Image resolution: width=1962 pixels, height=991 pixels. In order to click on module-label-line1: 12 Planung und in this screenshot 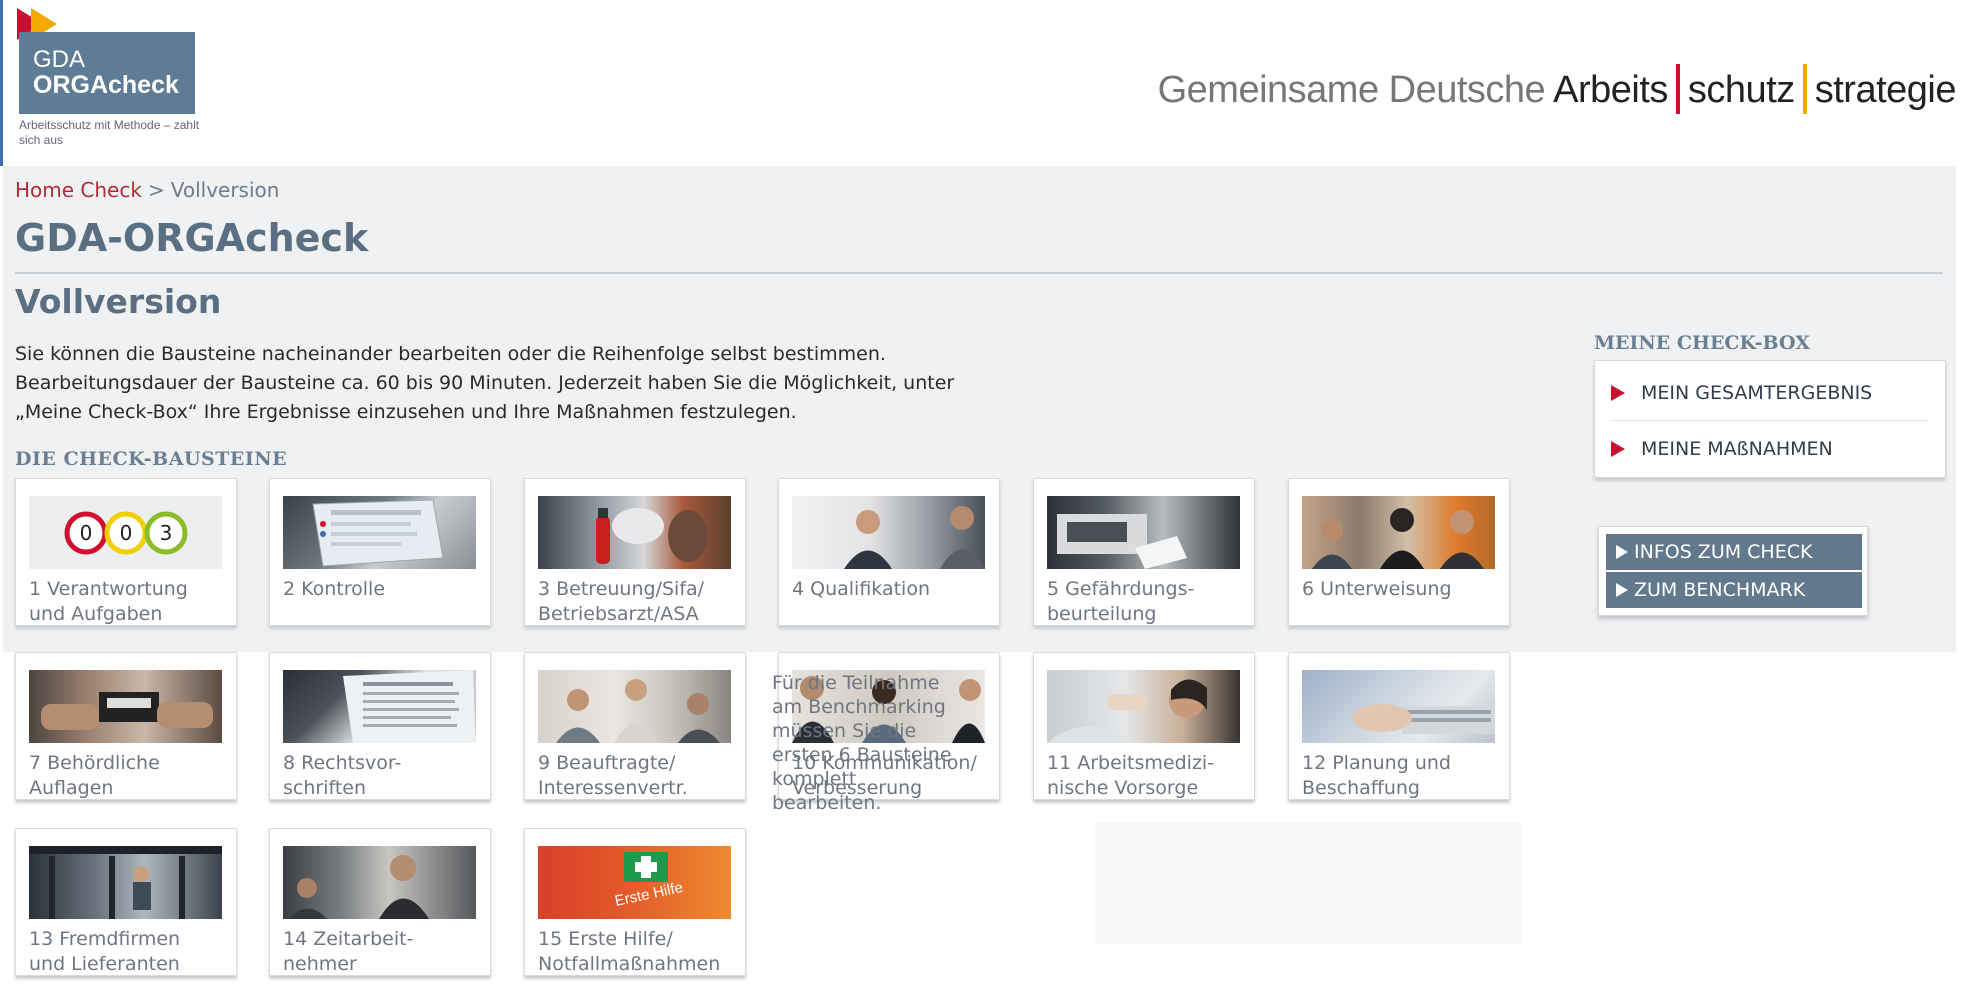, I will do `click(1376, 763)`.